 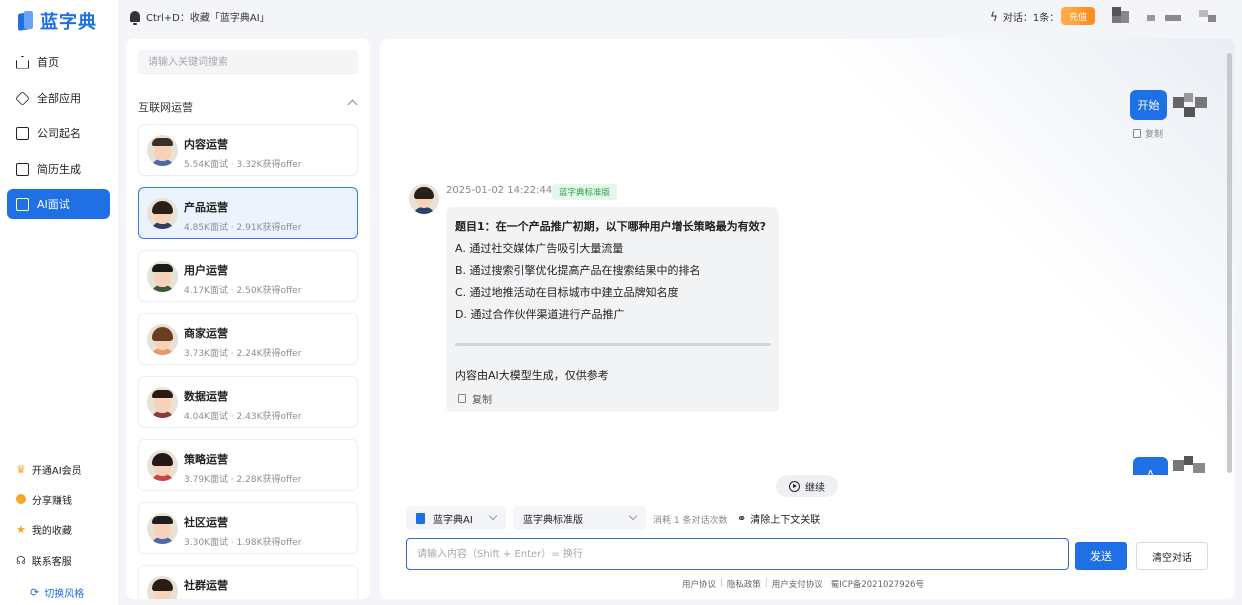 I want to click on model-logo-icon, so click(x=420, y=518).